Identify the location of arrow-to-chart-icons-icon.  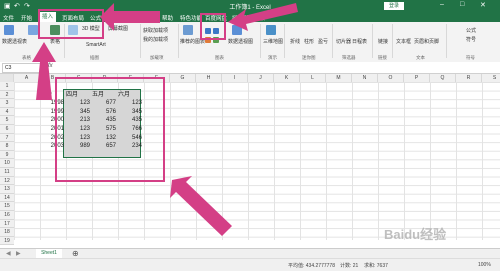
(263, 17).